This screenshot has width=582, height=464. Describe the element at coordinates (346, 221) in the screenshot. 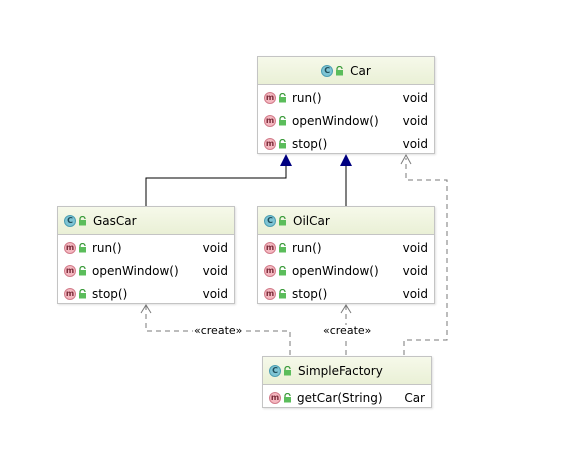

I see `class-oilcar-header: C OilCar` at that location.